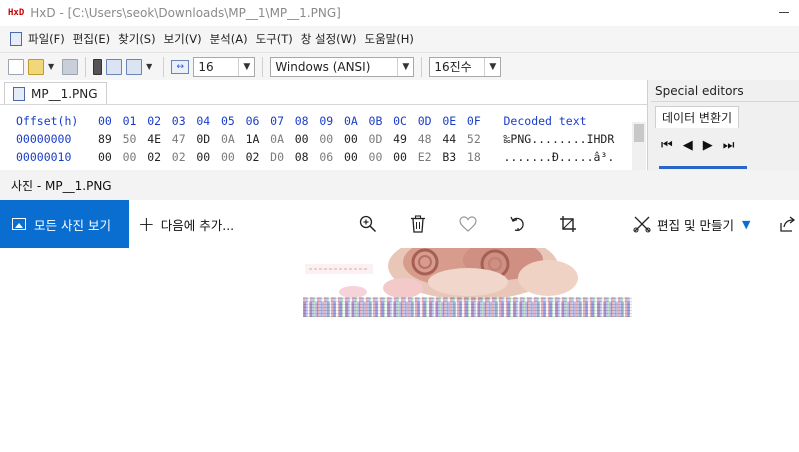 The image size is (799, 452). What do you see at coordinates (329, 39) in the screenshot?
I see `menu-window: 창 설정(W)` at bounding box center [329, 39].